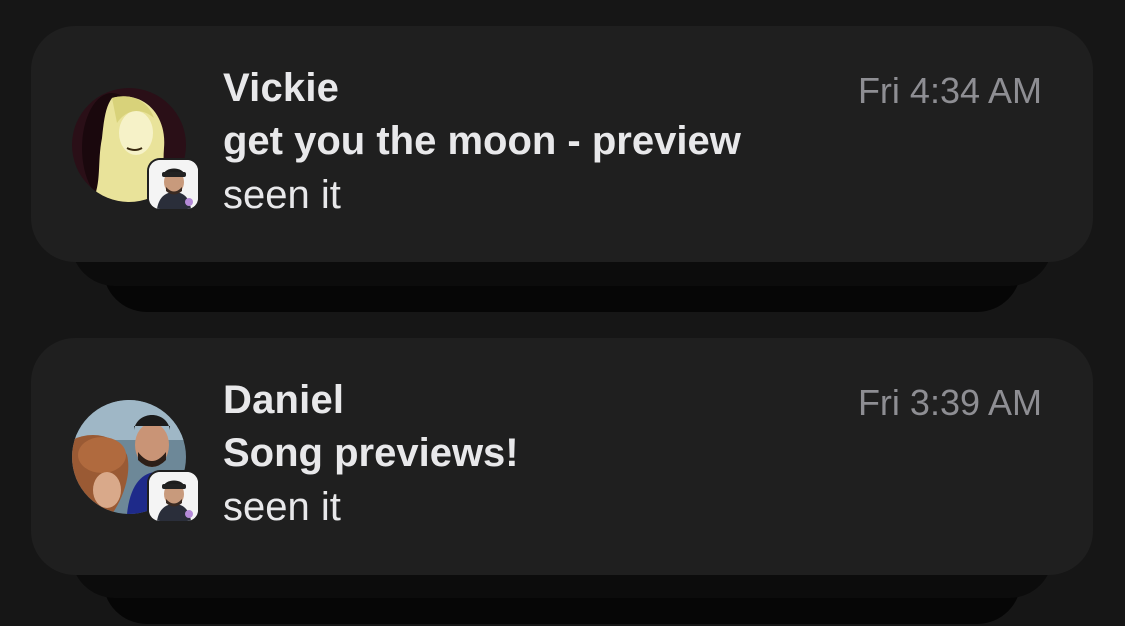  What do you see at coordinates (284, 400) in the screenshot?
I see `sender-name: Daniel` at bounding box center [284, 400].